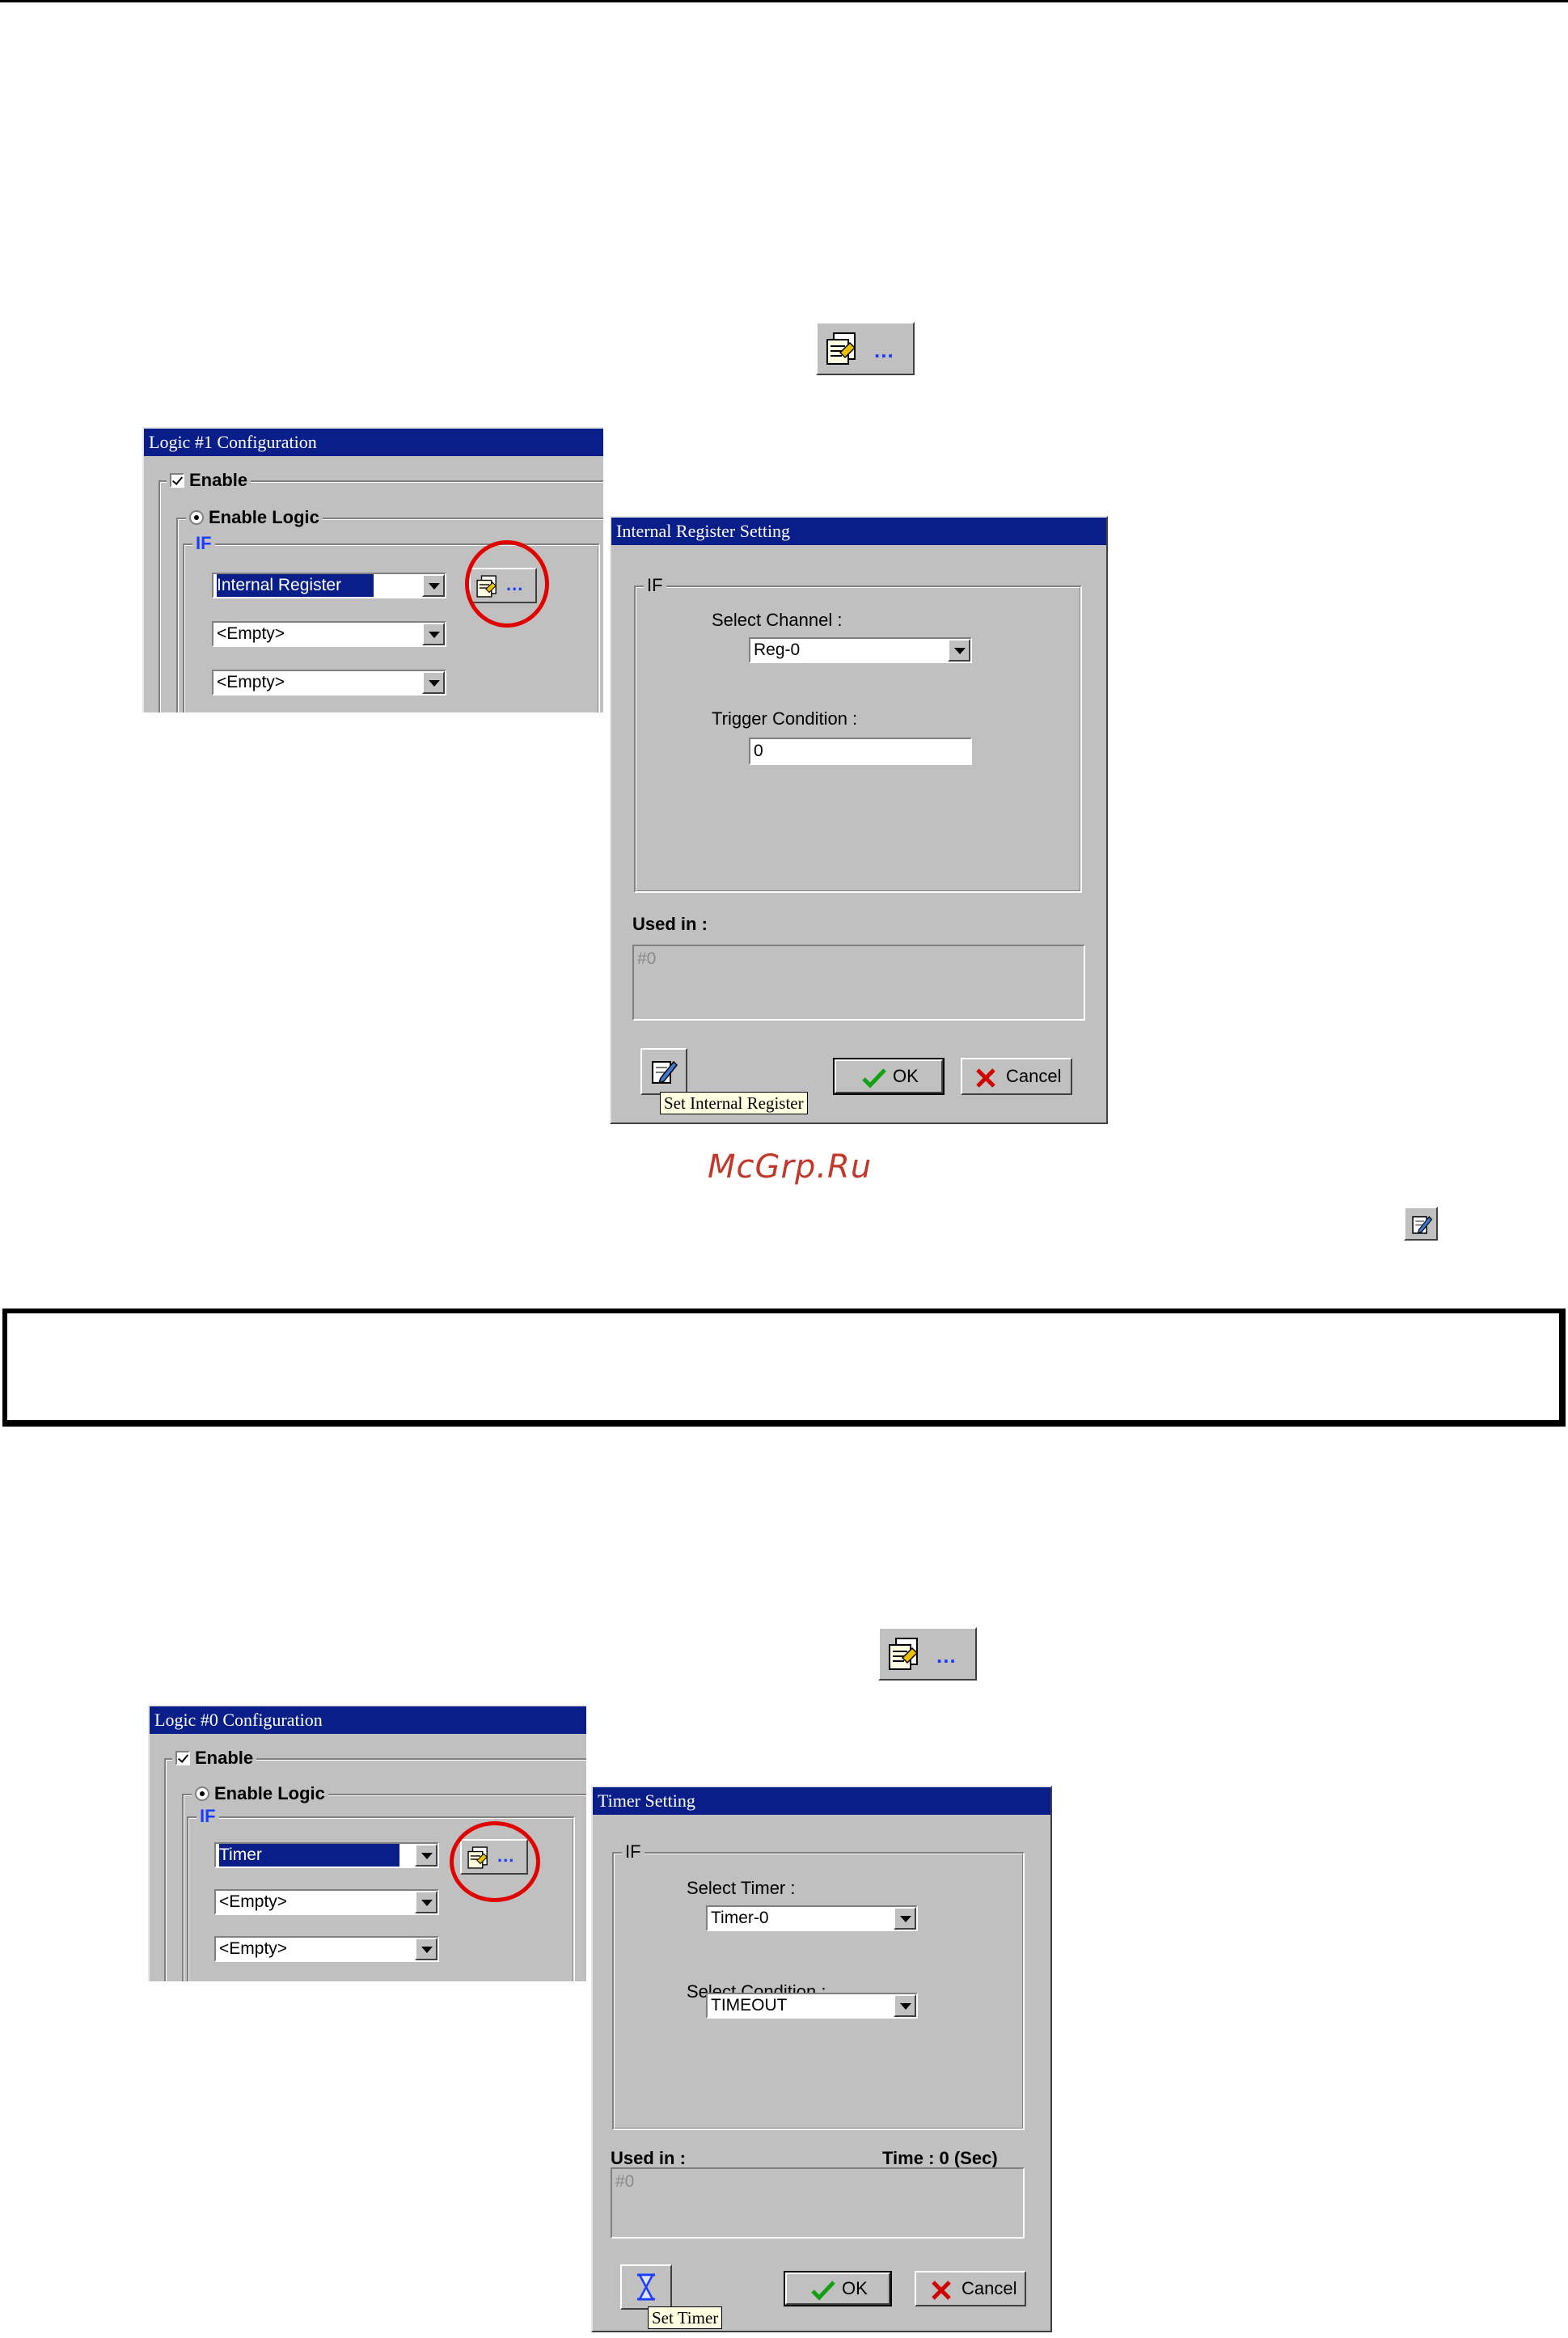 The image size is (1568, 2338). Describe the element at coordinates (741, 1888) in the screenshot. I see `select-timer-label: Select Timer :` at that location.